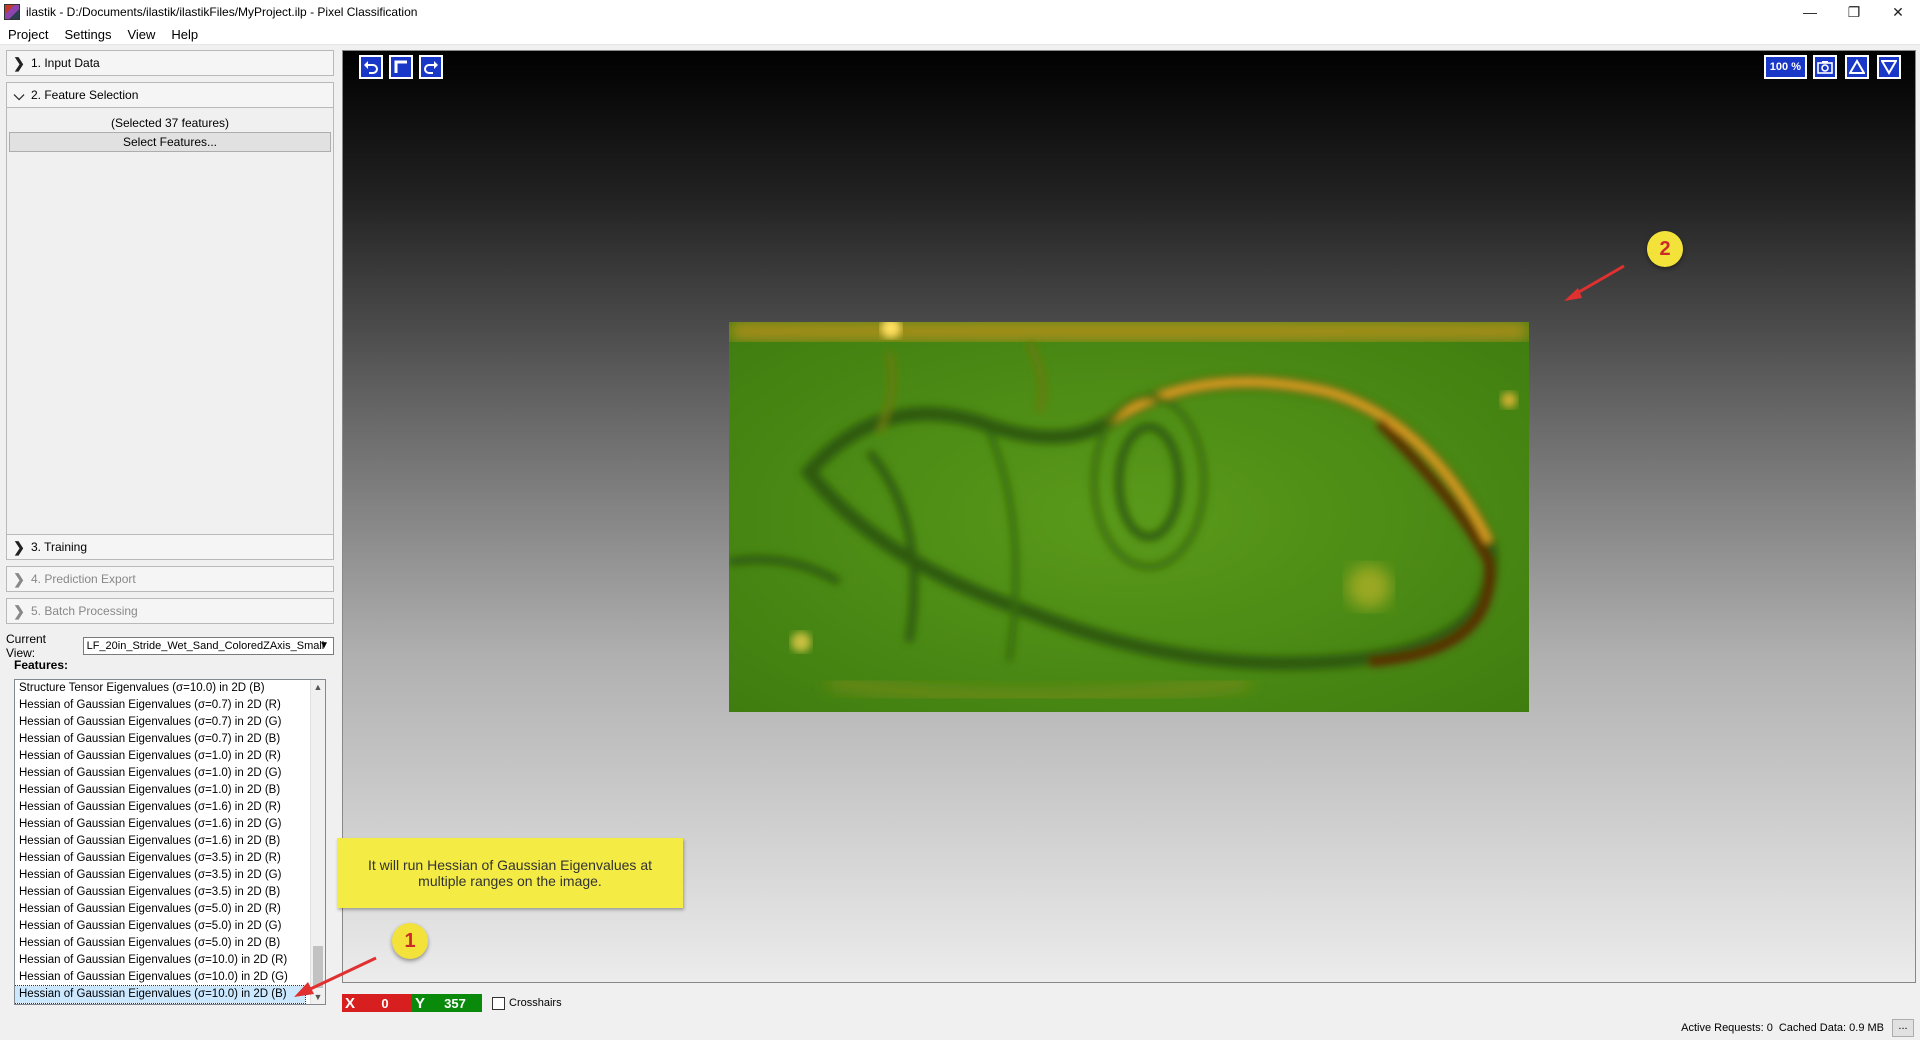  Describe the element at coordinates (84, 611) in the screenshot. I see `step-label: 5. Batch Processing` at that location.